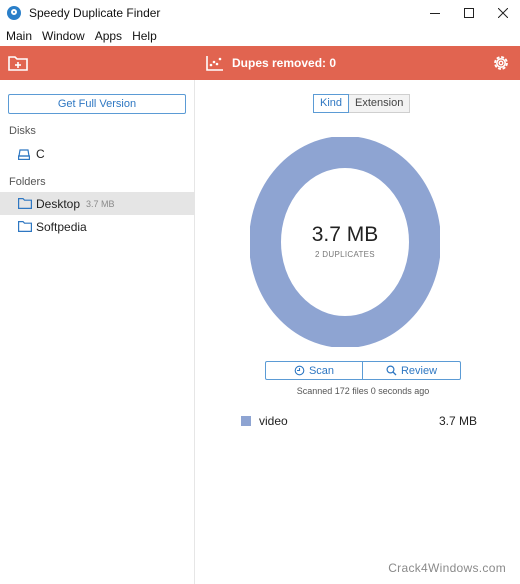 The width and height of the screenshot is (520, 584). Describe the element at coordinates (63, 36) in the screenshot. I see `menu-window: Window` at that location.